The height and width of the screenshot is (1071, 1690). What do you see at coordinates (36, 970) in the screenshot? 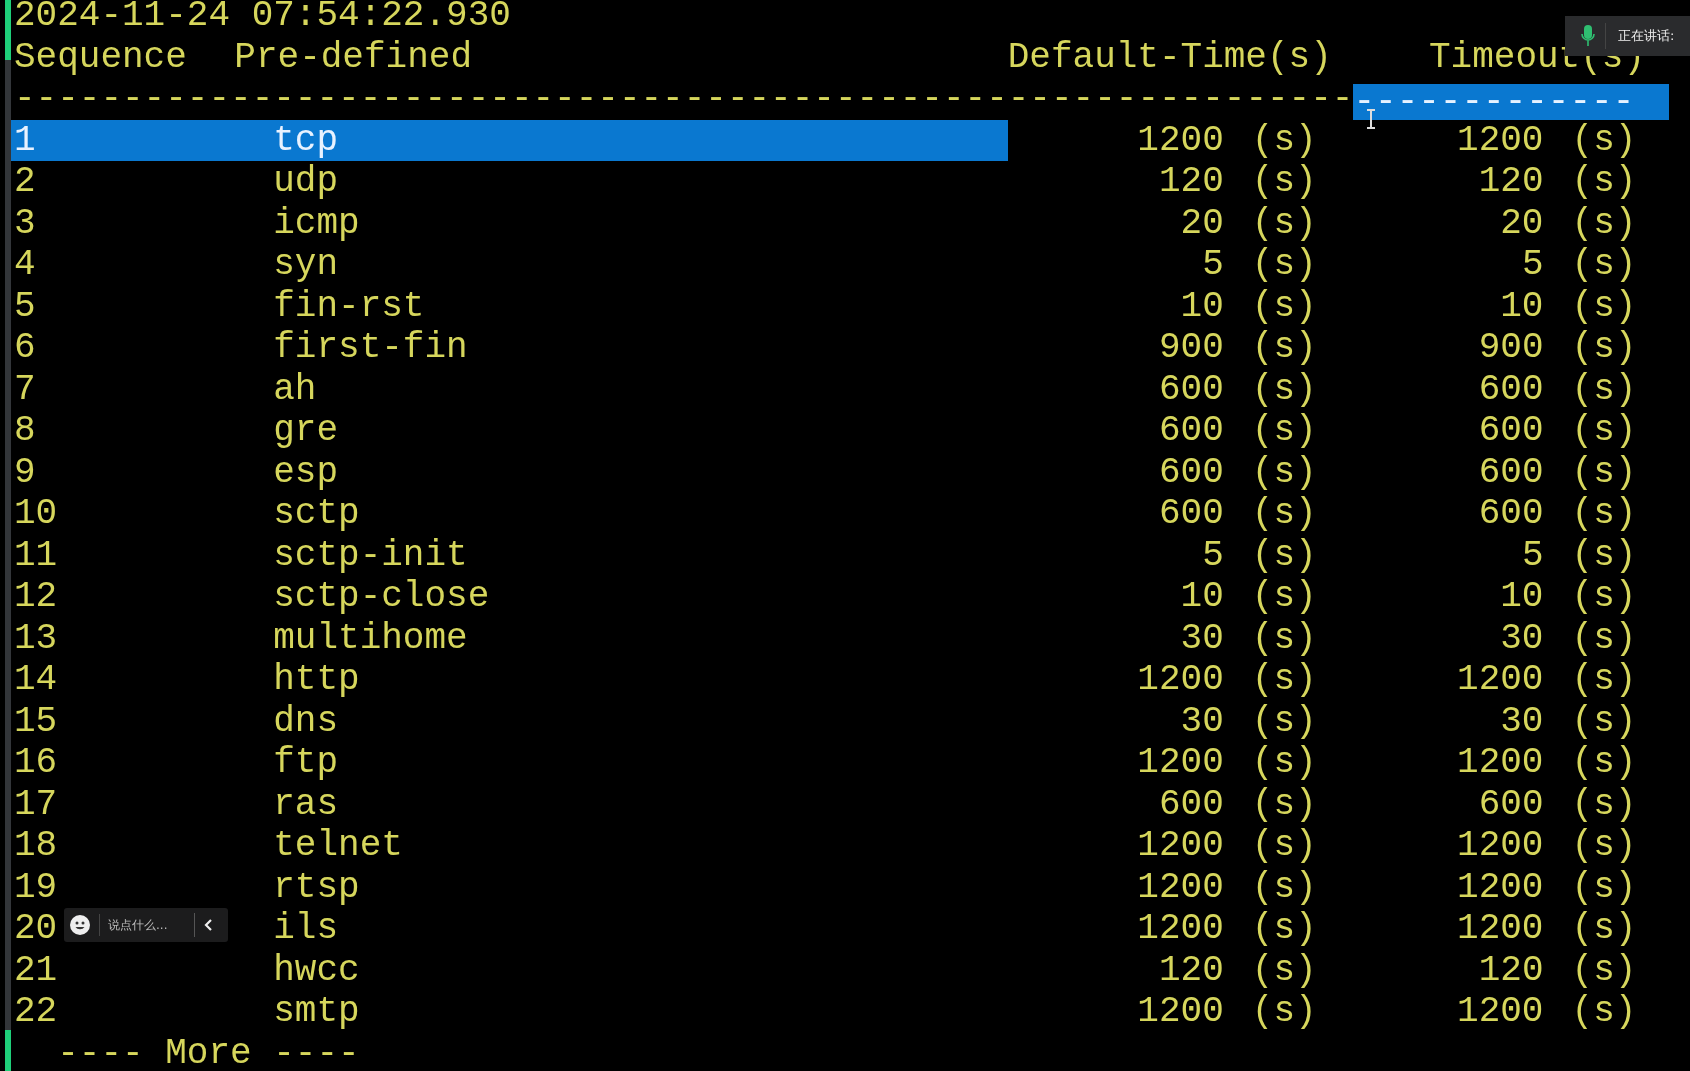
I see `table-cell: 21` at bounding box center [36, 970].